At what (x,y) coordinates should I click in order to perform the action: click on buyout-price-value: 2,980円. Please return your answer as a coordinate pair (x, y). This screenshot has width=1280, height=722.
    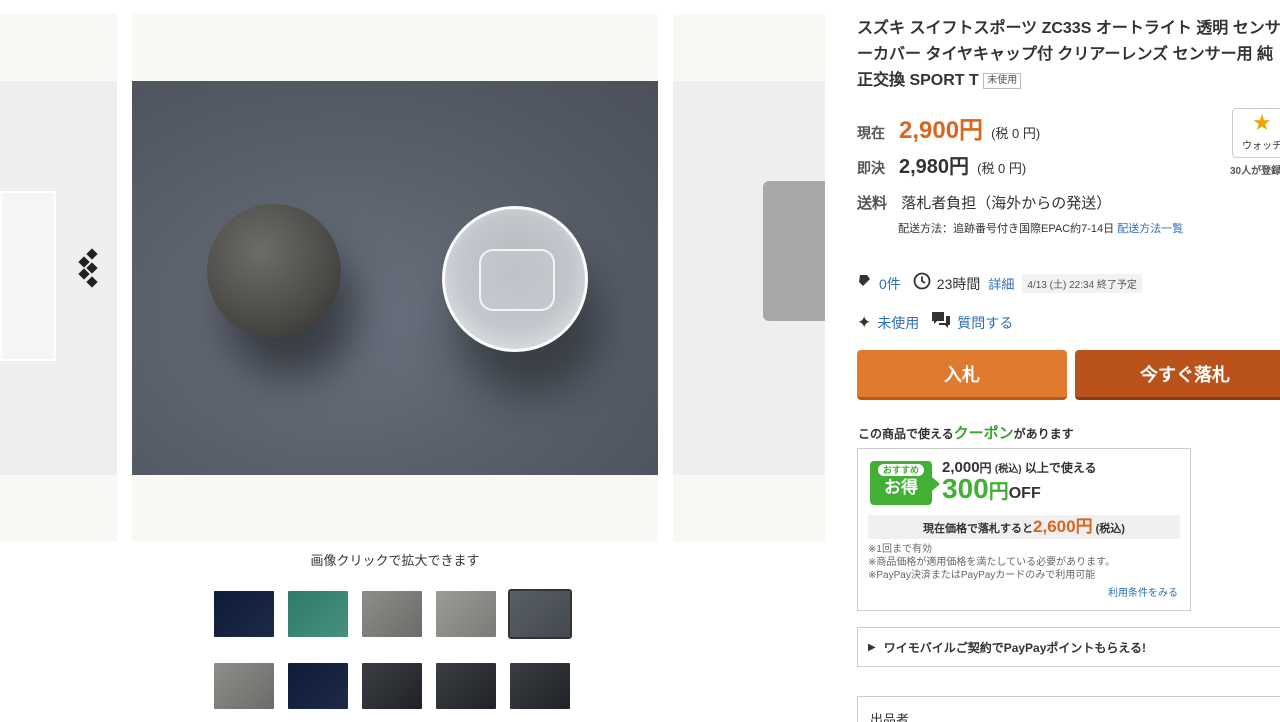
    Looking at the image, I should click on (934, 167).